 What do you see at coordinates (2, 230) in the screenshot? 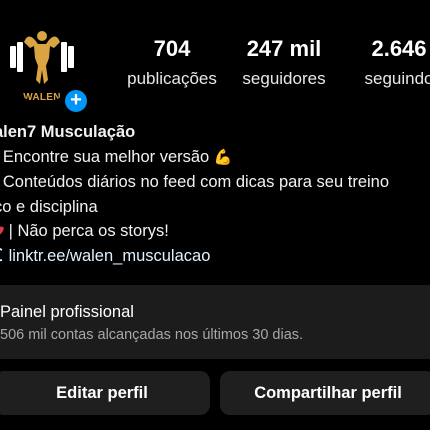
I see `heart-icon` at bounding box center [2, 230].